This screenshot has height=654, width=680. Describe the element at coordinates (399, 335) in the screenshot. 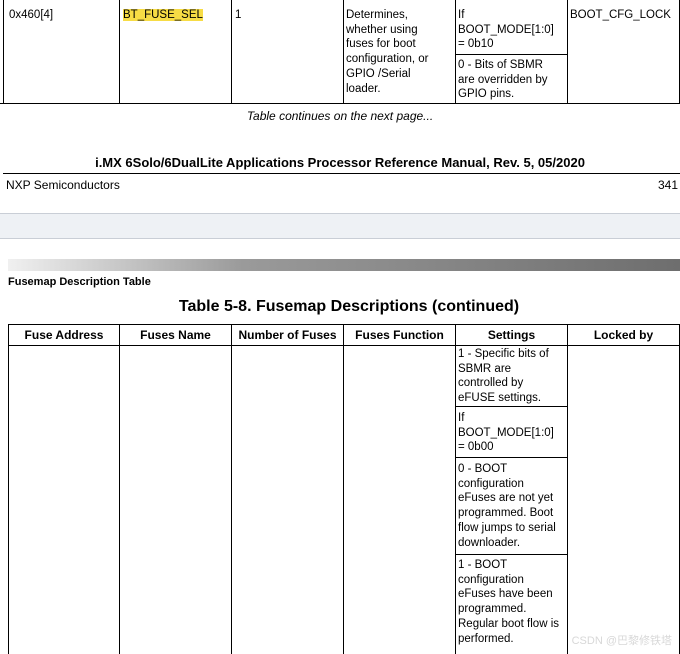

I see `col-header-fuses-function: Fuses Function` at that location.